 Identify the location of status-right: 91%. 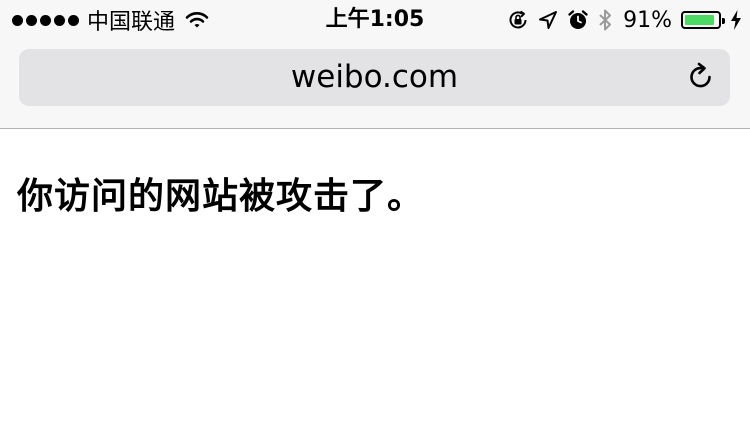
(624, 20).